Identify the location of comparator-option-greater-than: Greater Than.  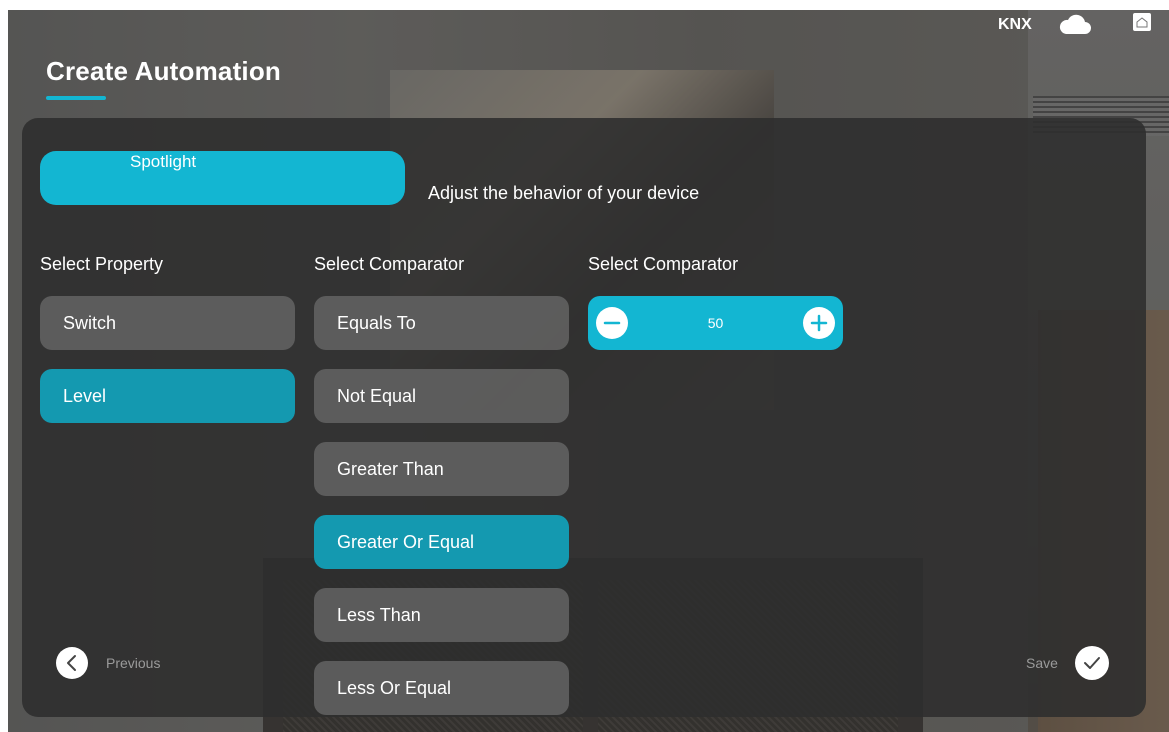
(441, 469).